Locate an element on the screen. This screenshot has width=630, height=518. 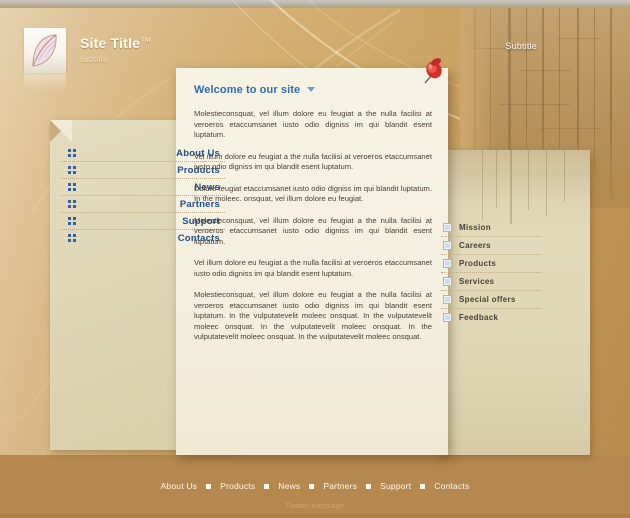
rightnav-item-label: Special offers is located at coordinates (487, 299).